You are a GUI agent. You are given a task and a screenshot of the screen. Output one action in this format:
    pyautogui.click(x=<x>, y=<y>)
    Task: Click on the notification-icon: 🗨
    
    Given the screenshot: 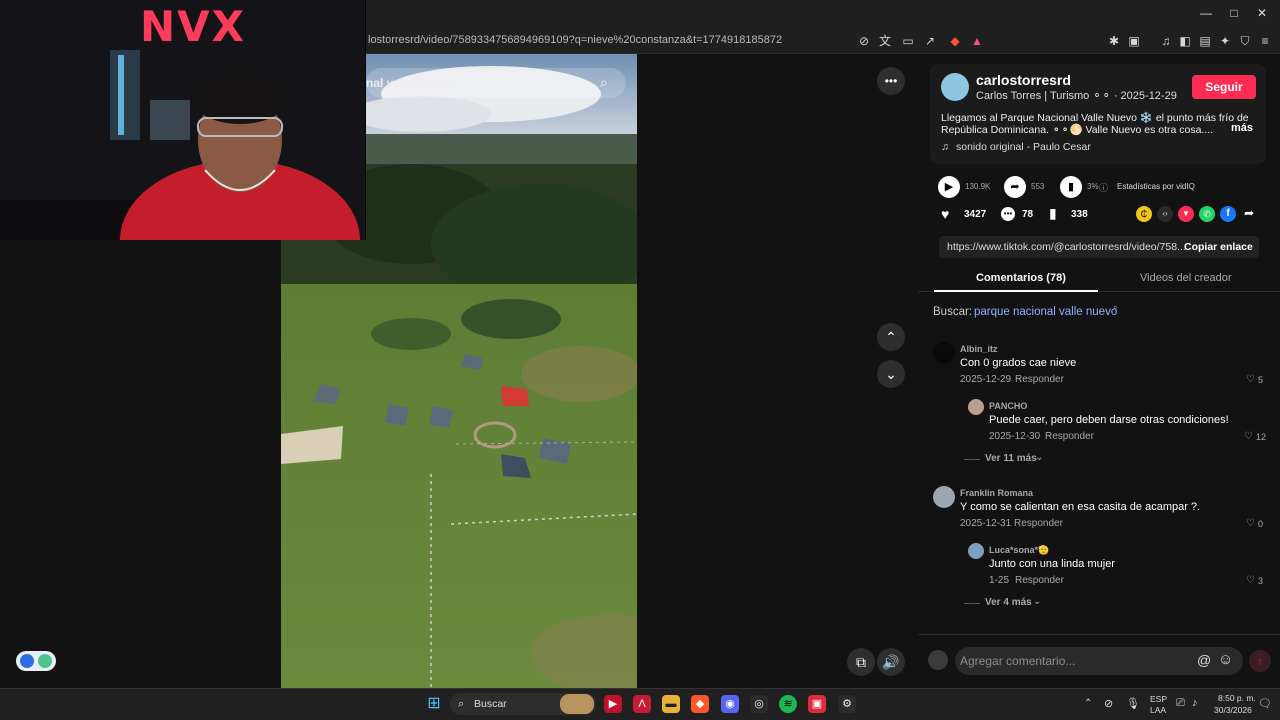 What is the action you would take?
    pyautogui.click(x=1265, y=703)
    